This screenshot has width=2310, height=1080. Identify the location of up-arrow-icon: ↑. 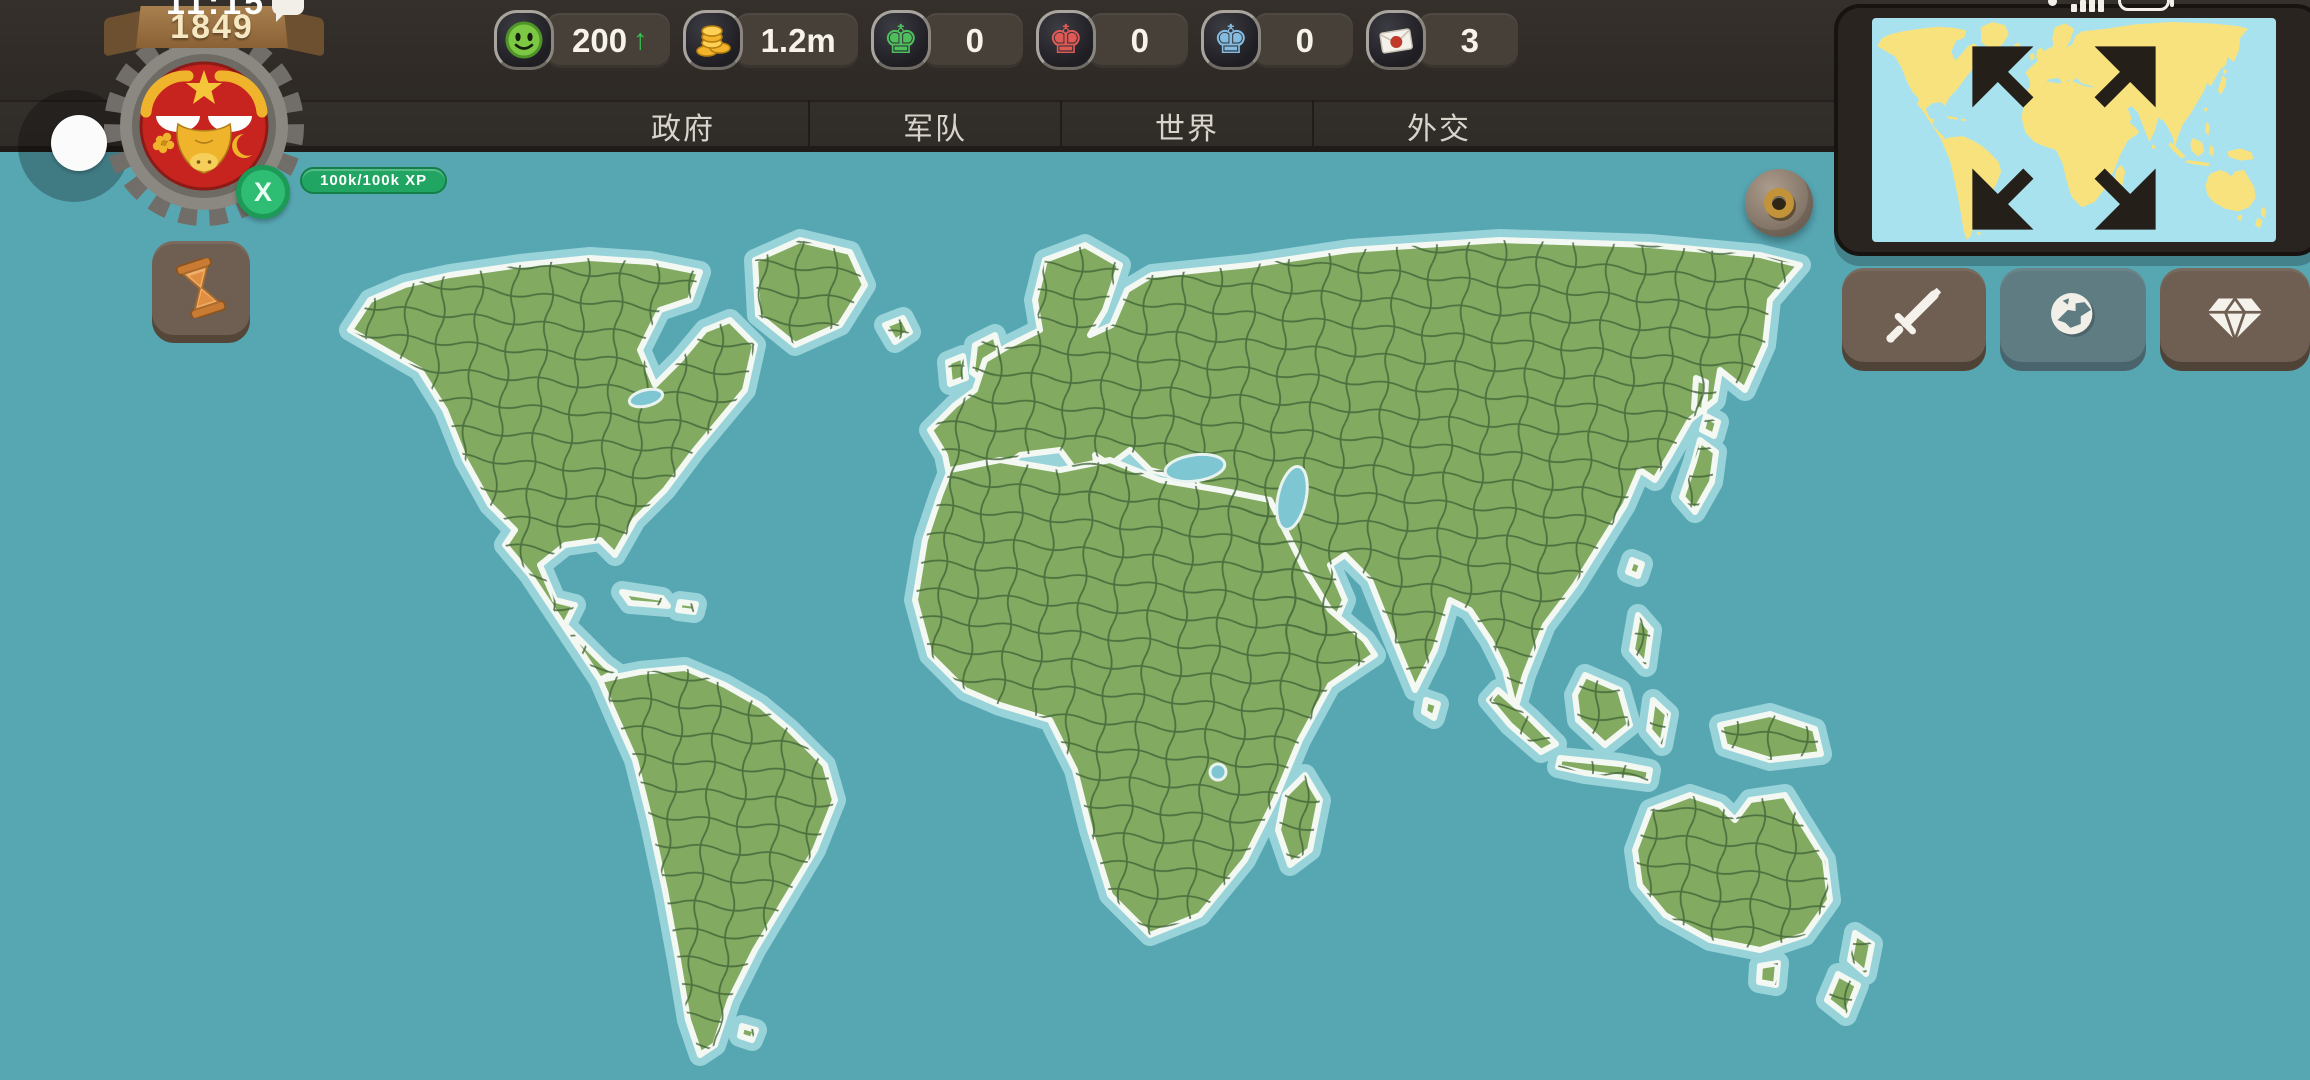
(640, 40).